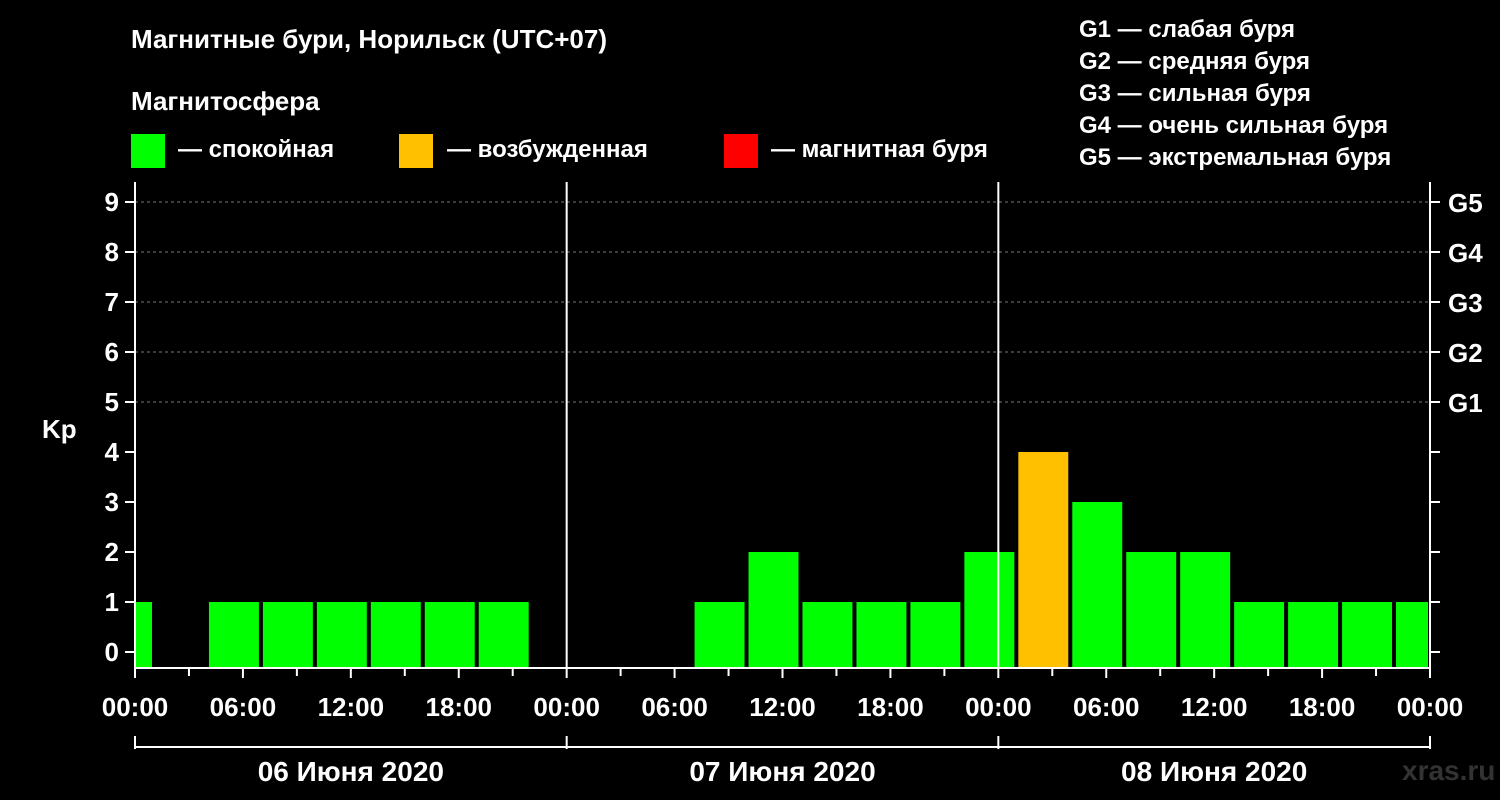  I want to click on y-tick-label: 7, so click(112, 302).